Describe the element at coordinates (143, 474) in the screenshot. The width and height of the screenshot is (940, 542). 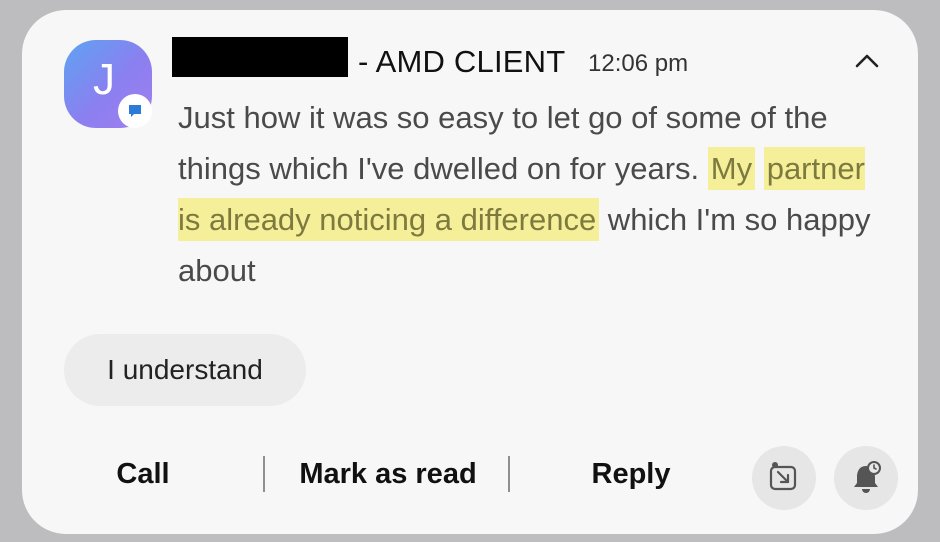
I see `call-button: Call` at that location.